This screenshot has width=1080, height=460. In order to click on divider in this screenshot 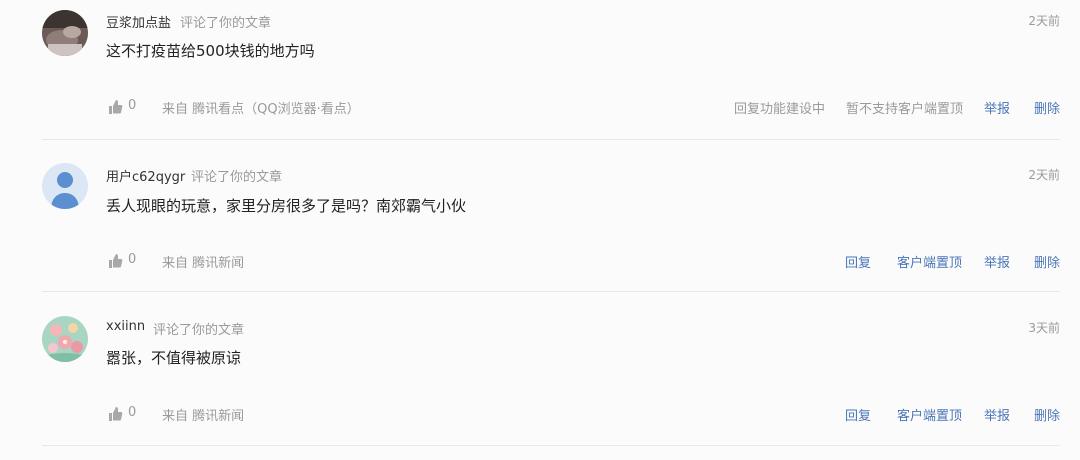, I will do `click(551, 445)`.